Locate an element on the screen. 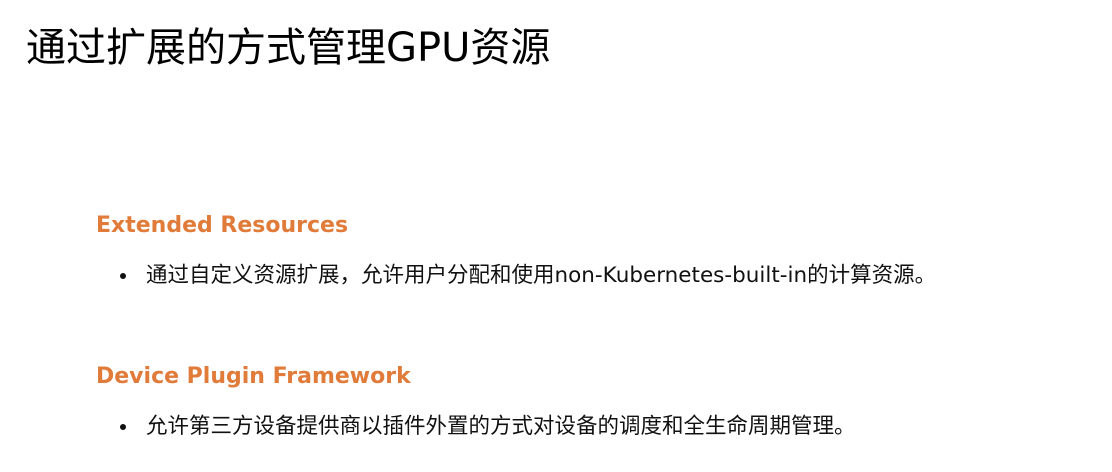  section-heading: Device Plugin Framework is located at coordinates (253, 376).